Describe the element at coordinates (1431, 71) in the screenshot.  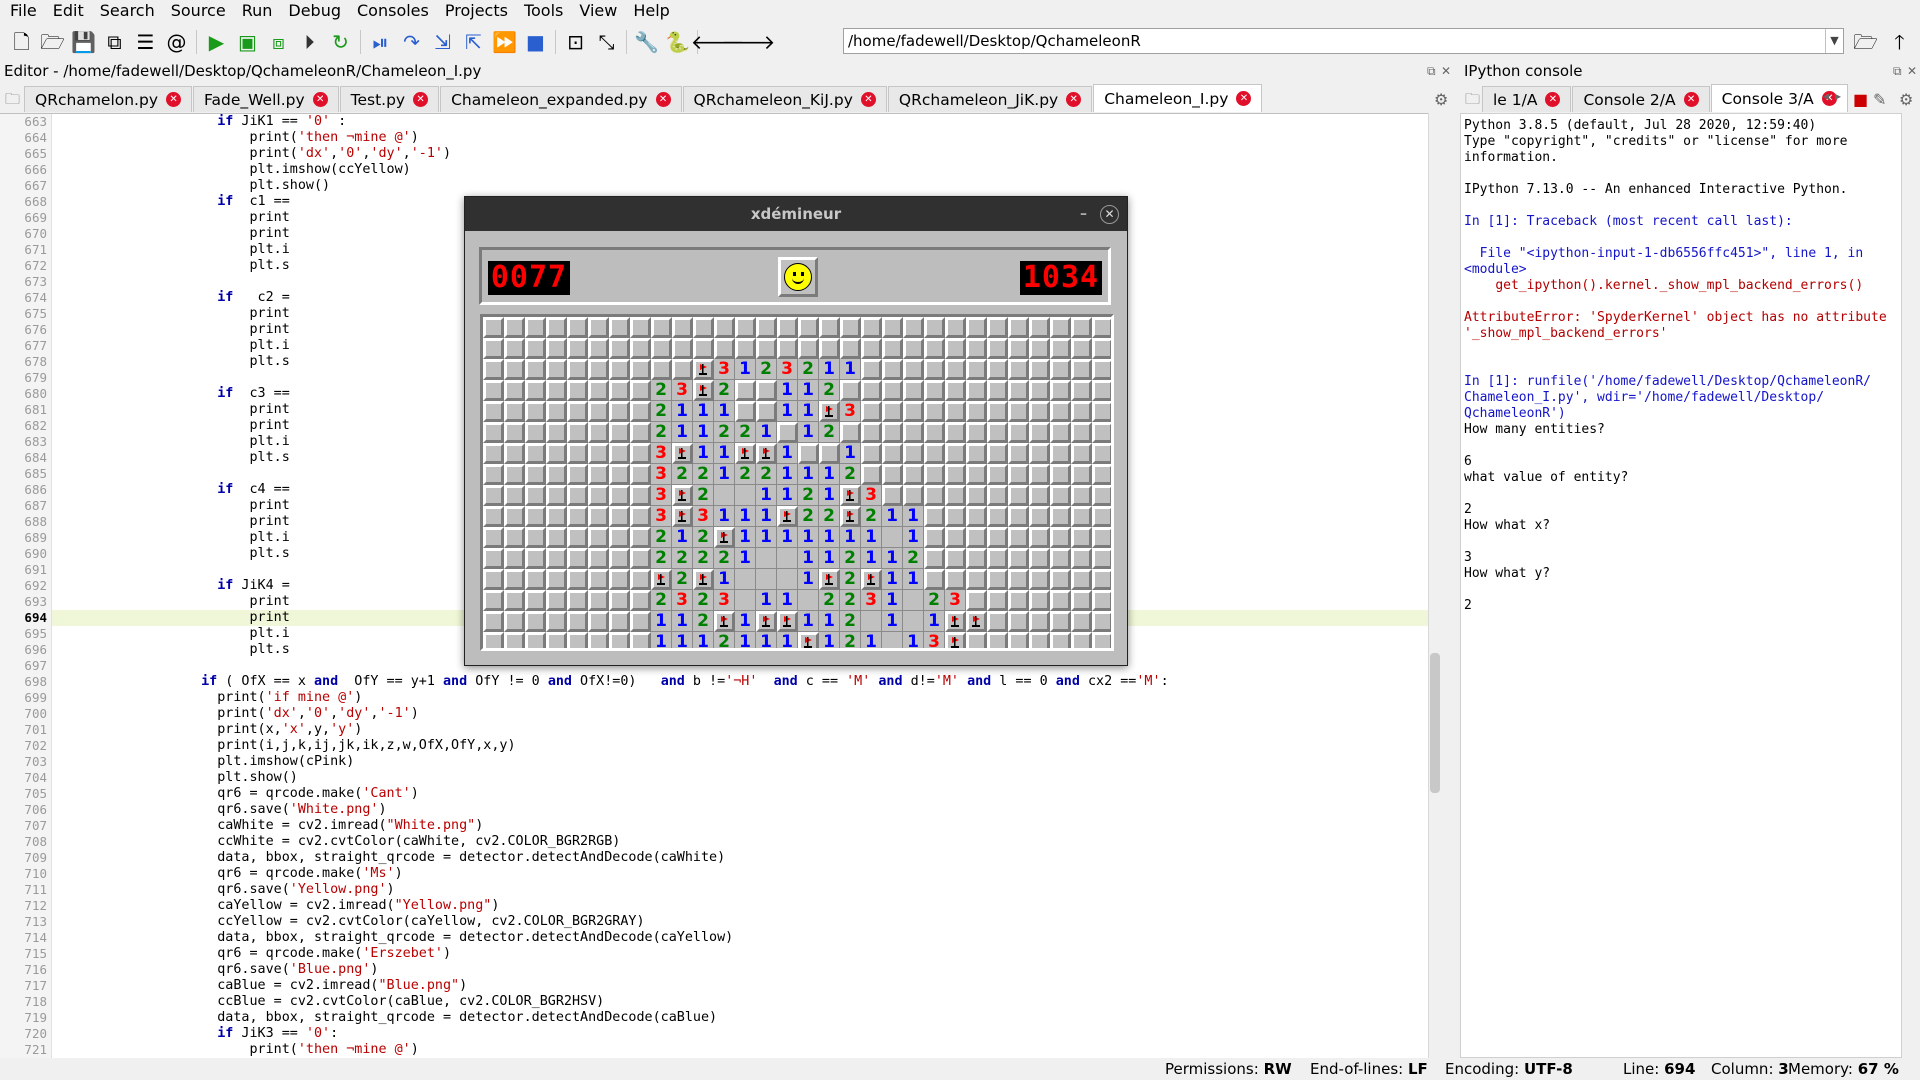
I see `undock-icon: ⧉` at that location.